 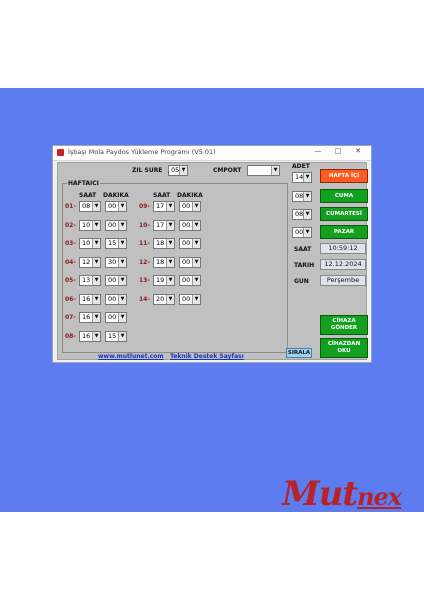 I want to click on cihazdan-oku-button: CİHAZDAN OKU, so click(x=344, y=348).